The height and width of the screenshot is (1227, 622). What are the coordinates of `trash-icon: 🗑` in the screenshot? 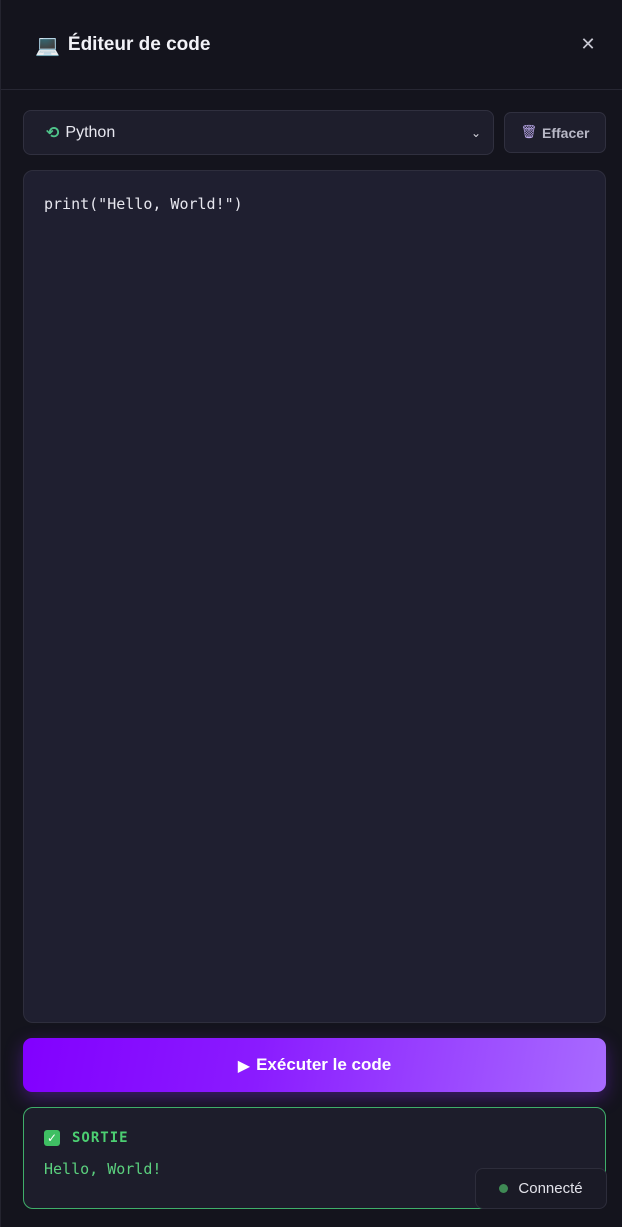 It's located at (529, 132).